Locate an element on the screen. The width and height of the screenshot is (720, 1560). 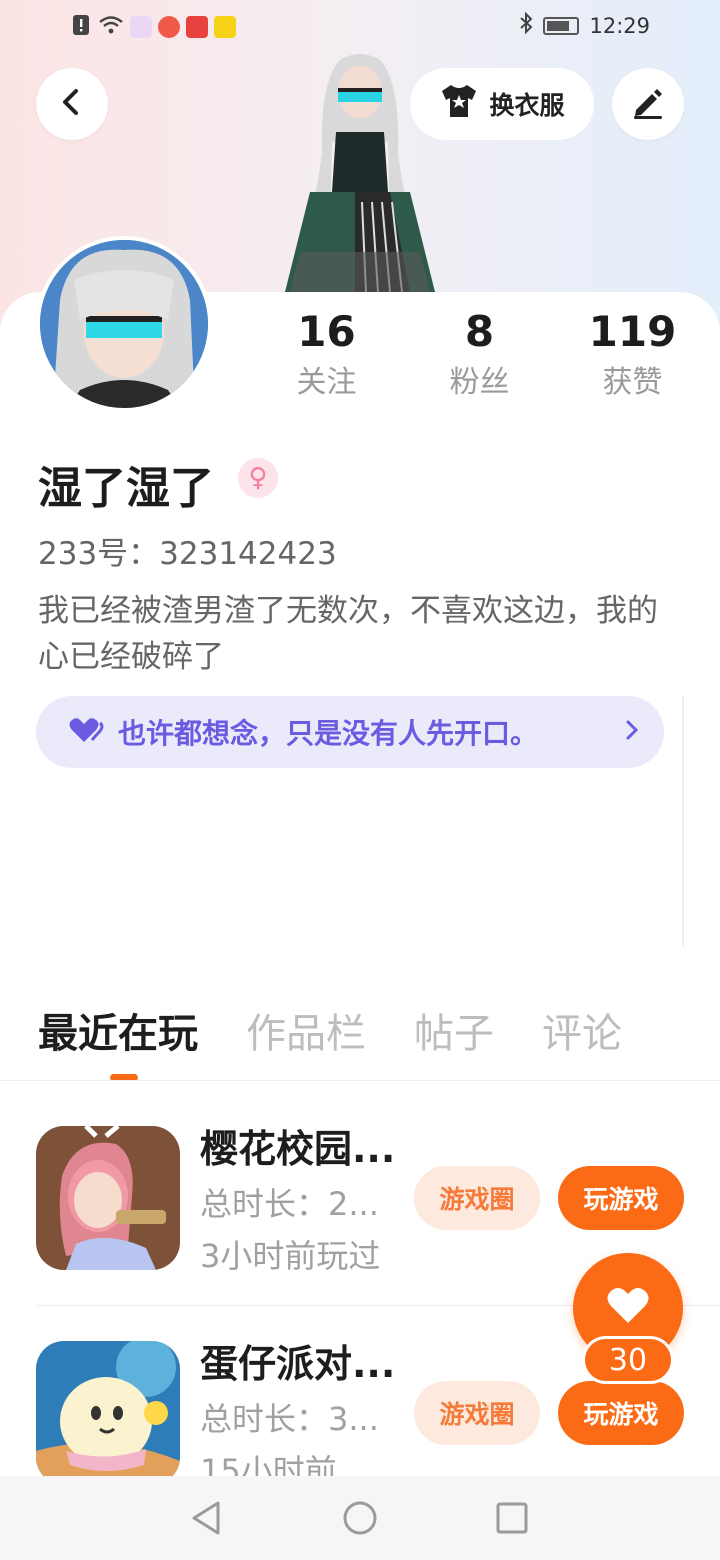
like-count: 30 is located at coordinates (628, 1360).